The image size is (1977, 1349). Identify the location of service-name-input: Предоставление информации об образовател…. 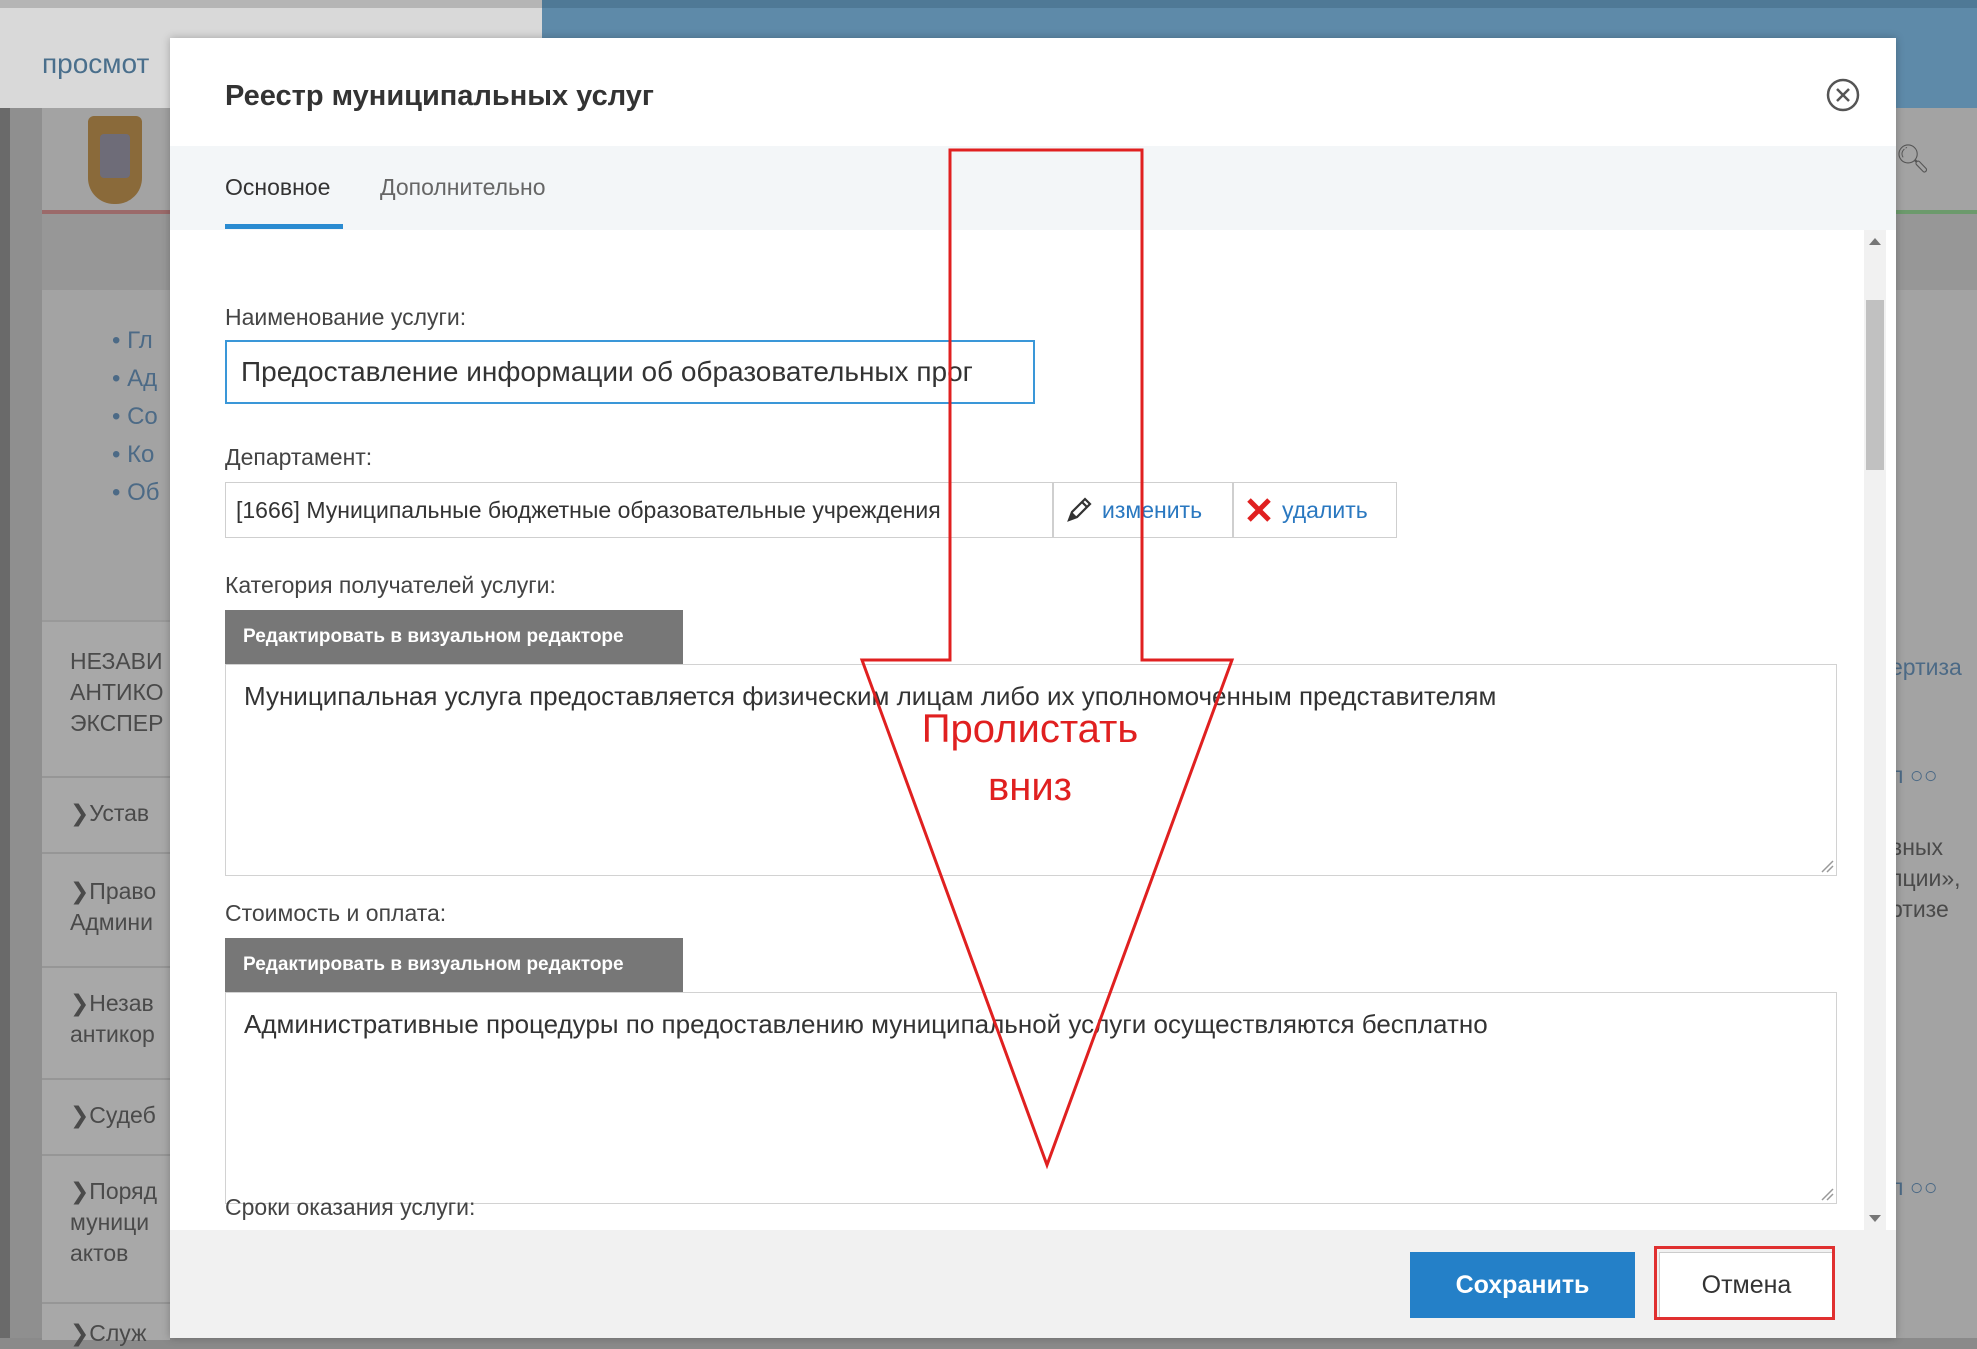
(630, 372).